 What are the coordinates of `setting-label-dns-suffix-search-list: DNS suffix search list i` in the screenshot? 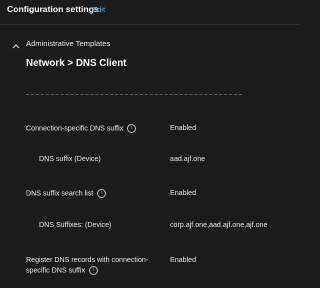 It's located at (66, 193).